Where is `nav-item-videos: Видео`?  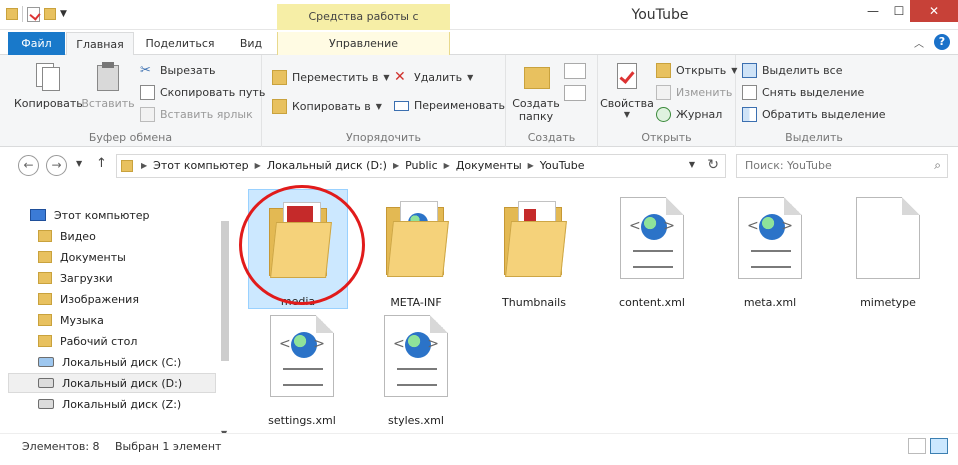 nav-item-videos: Видео is located at coordinates (67, 236).